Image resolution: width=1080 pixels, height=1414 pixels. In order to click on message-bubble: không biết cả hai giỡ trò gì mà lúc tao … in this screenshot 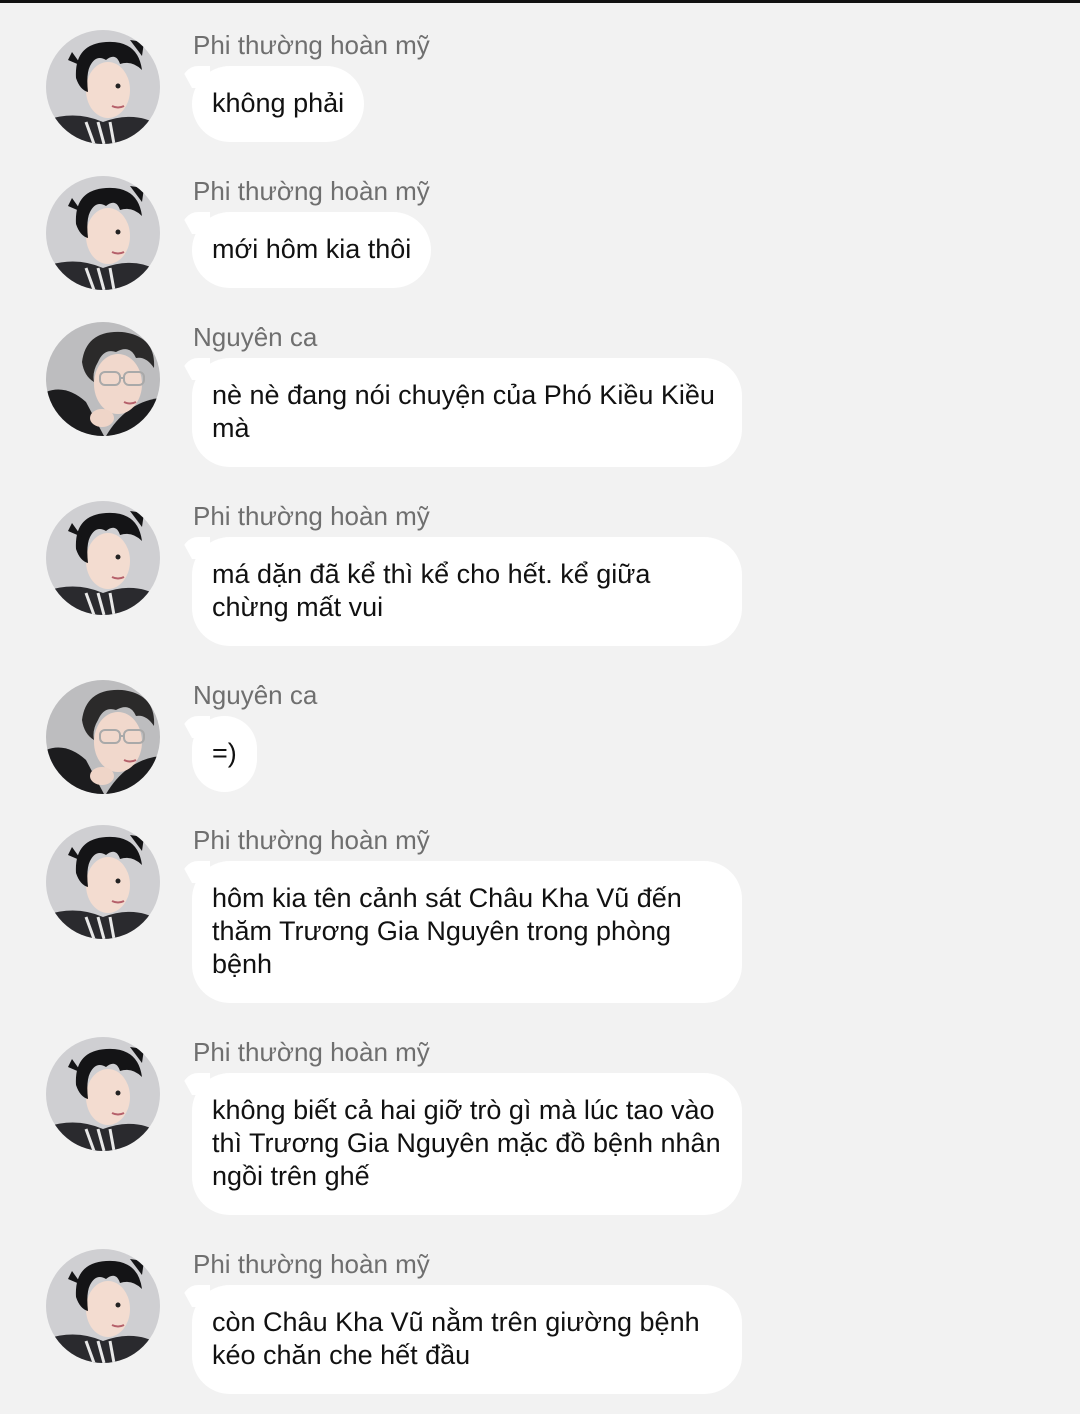, I will do `click(467, 1144)`.